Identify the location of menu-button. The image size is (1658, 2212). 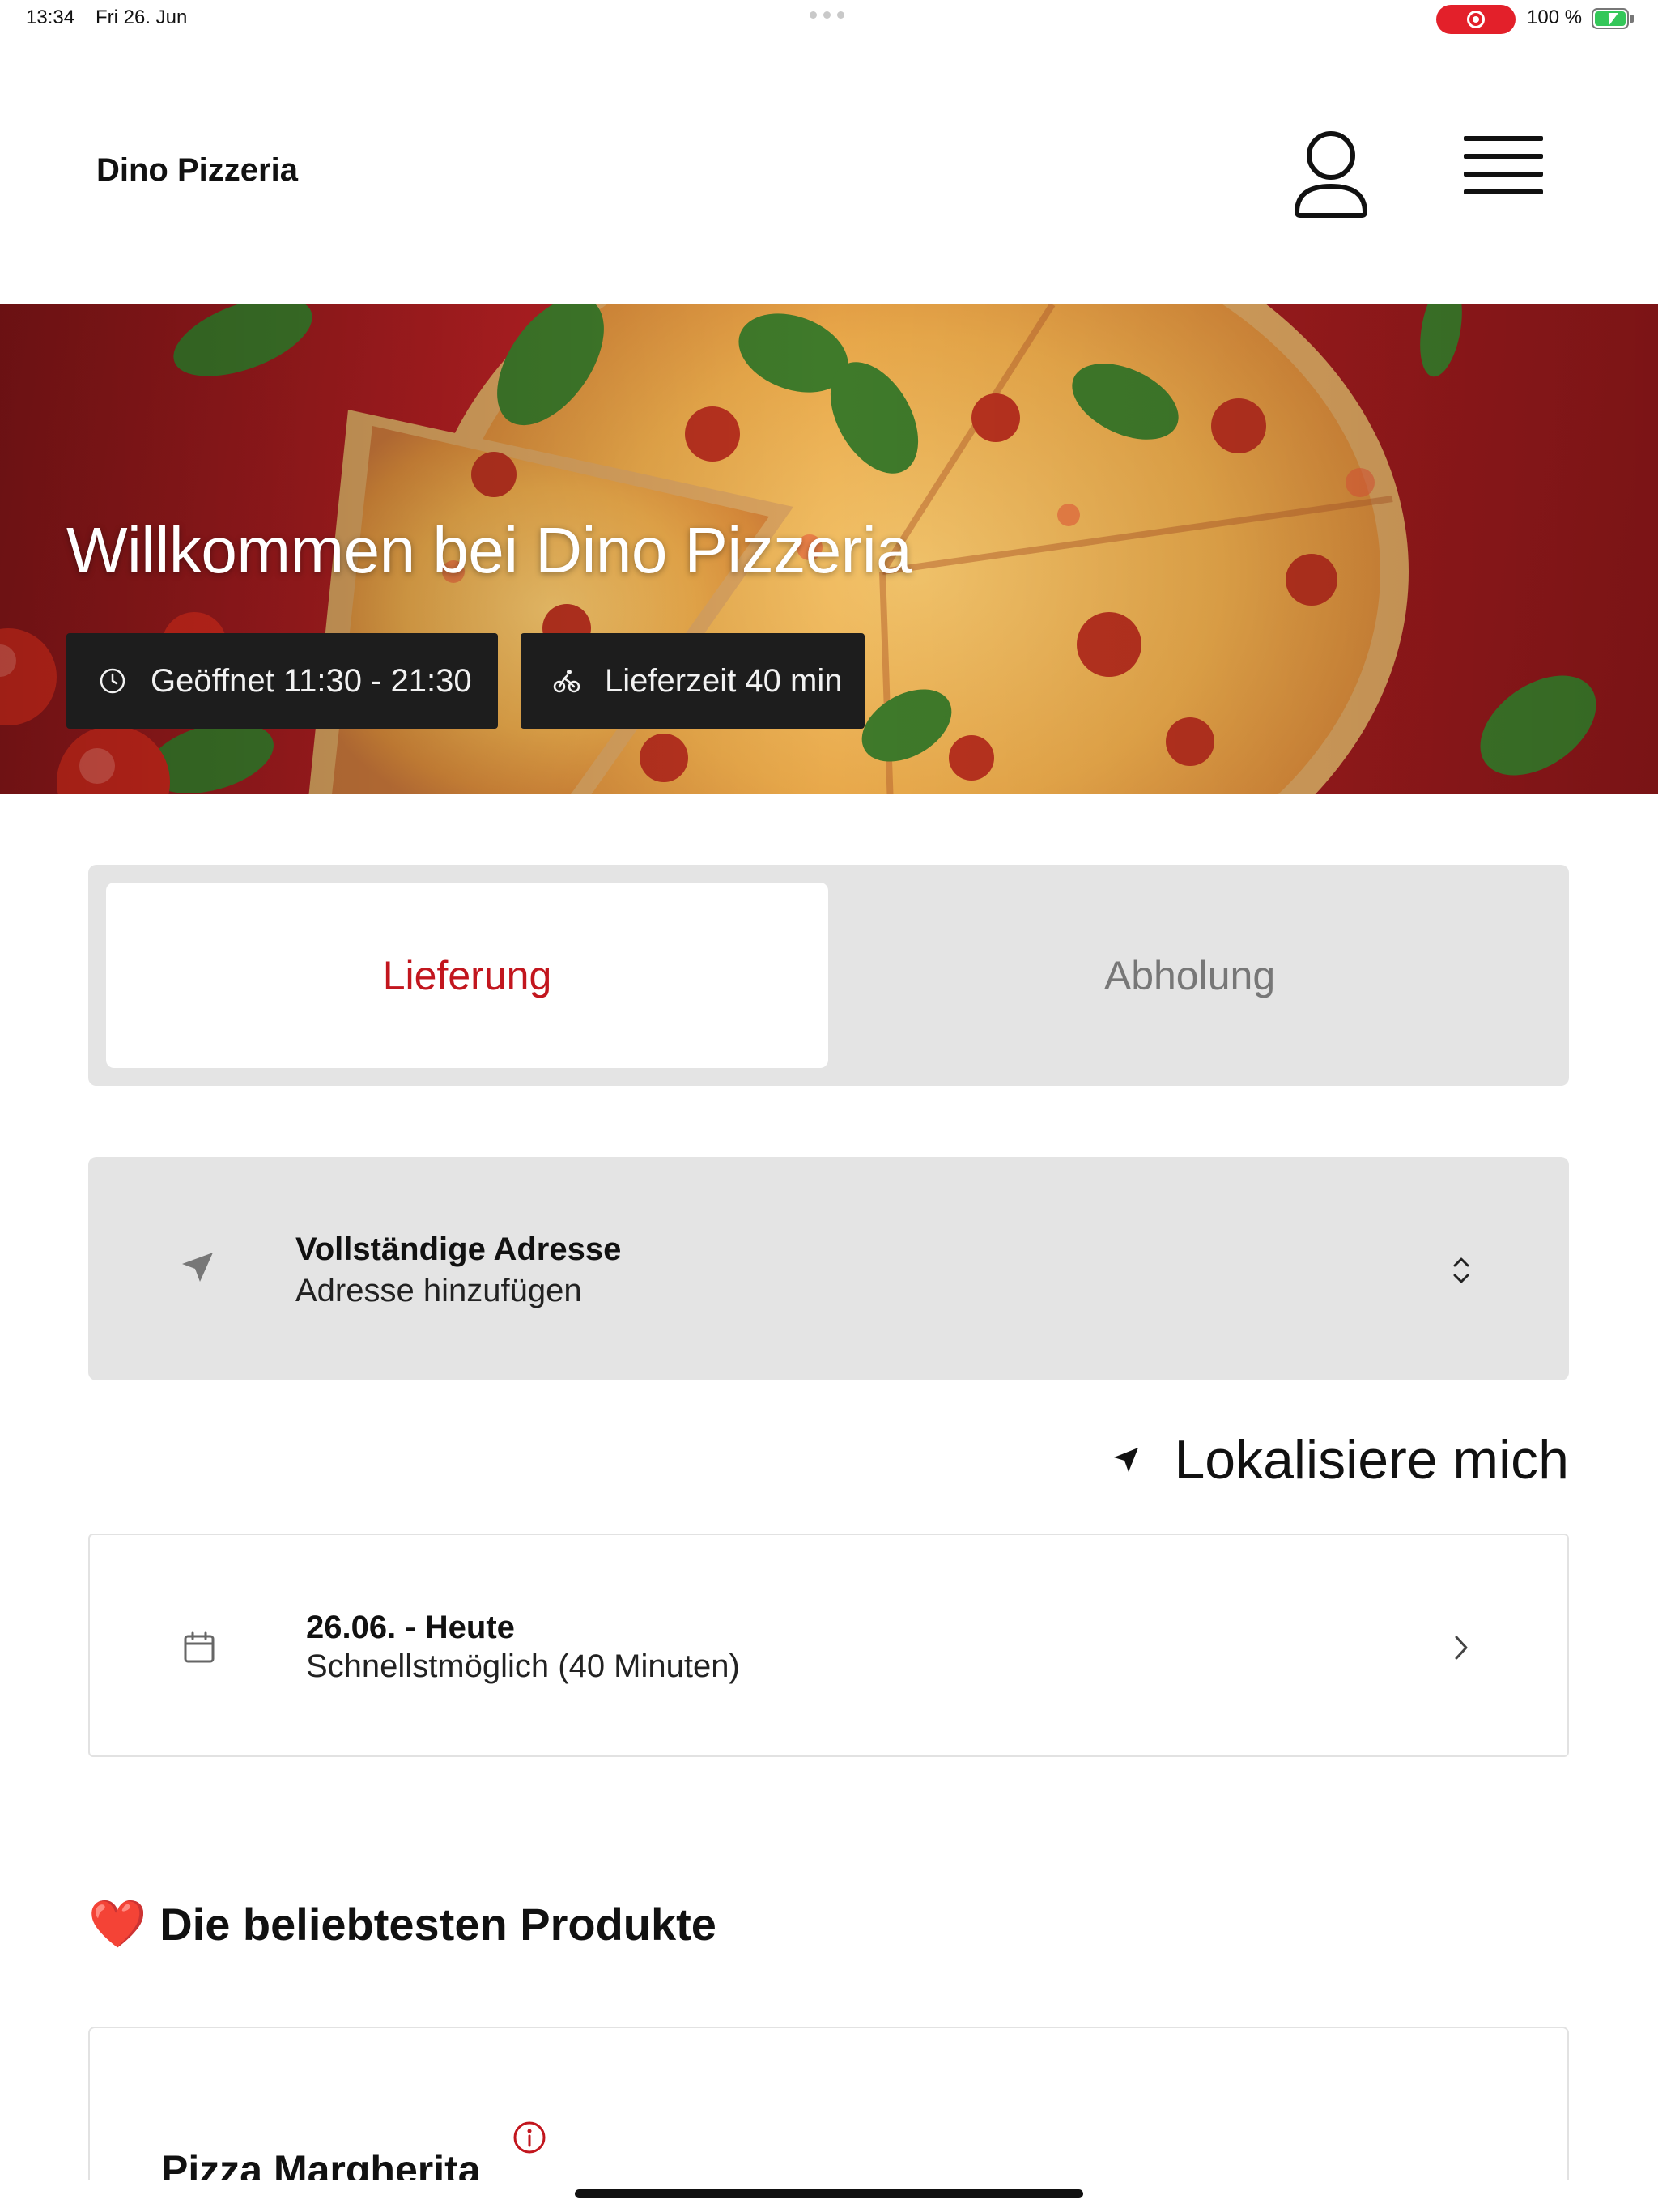
(1507, 173).